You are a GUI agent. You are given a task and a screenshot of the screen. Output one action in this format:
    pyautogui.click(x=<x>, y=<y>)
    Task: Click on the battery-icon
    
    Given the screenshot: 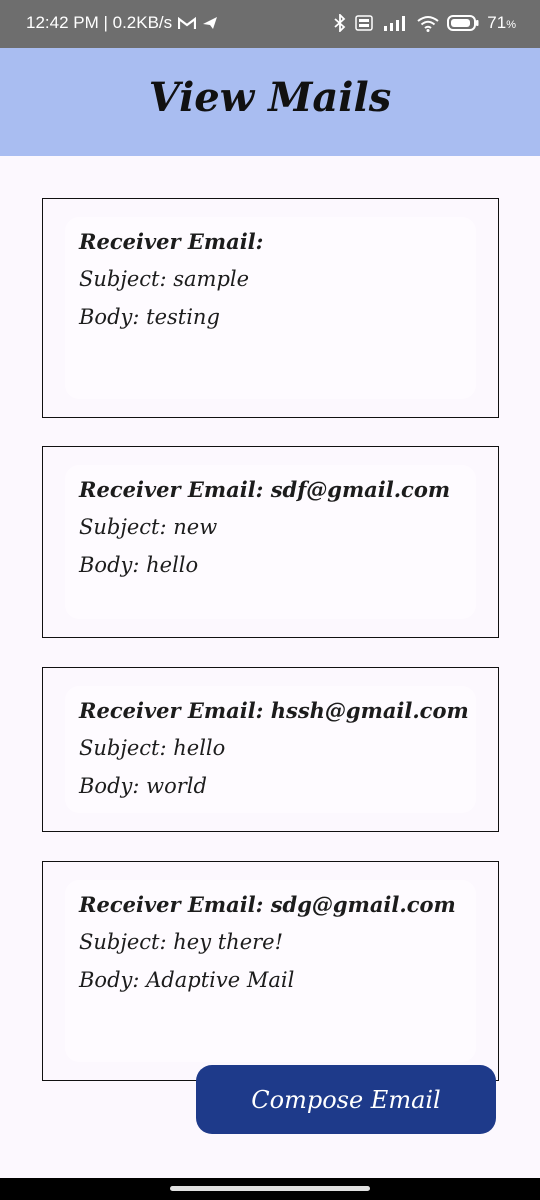 What is the action you would take?
    pyautogui.click(x=463, y=23)
    